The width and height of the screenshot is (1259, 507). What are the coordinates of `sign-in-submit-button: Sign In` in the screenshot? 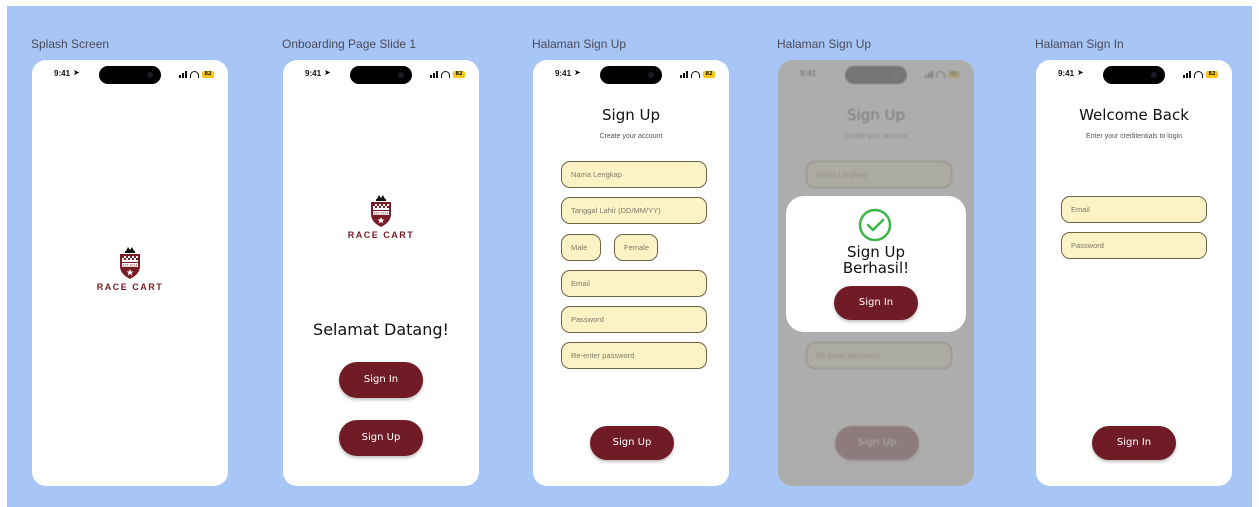 It's located at (1134, 443).